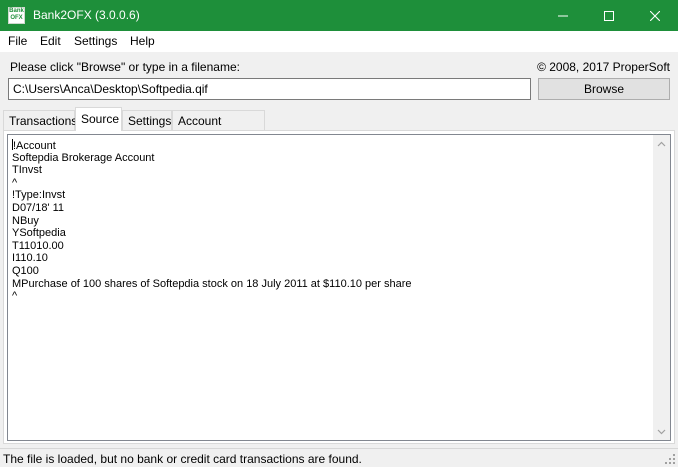  I want to click on source-line: Softepdia Brokerage Account, so click(83, 157).